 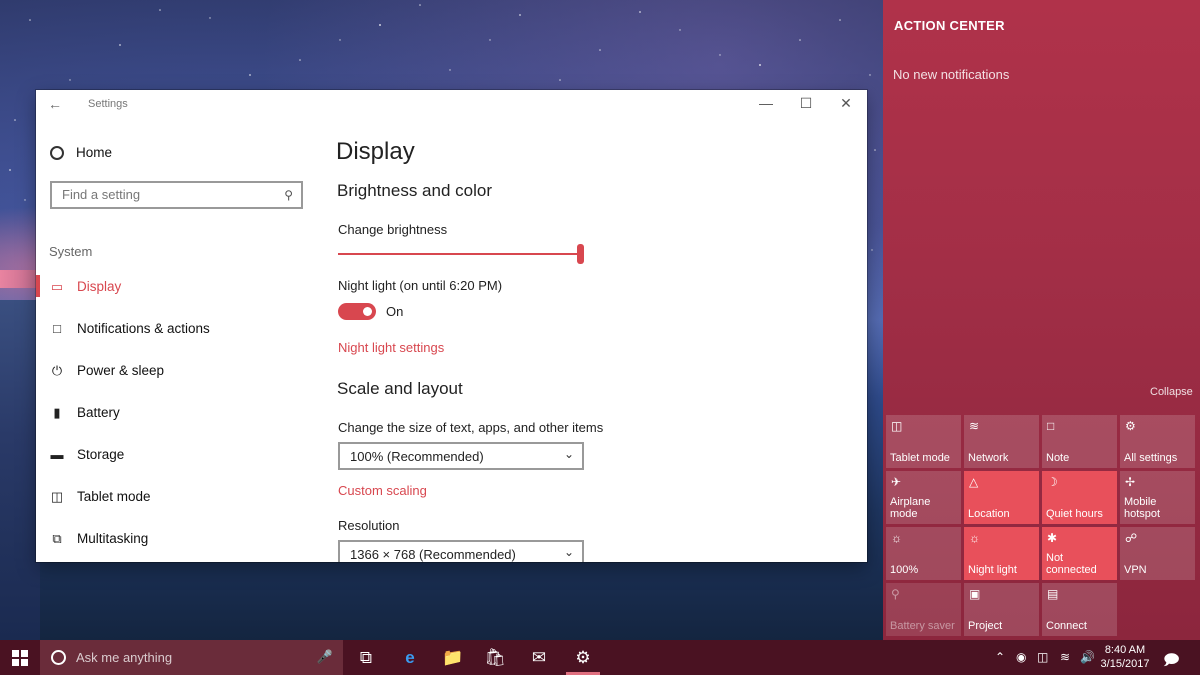 What do you see at coordinates (974, 426) in the screenshot?
I see `network-icon: ≋` at bounding box center [974, 426].